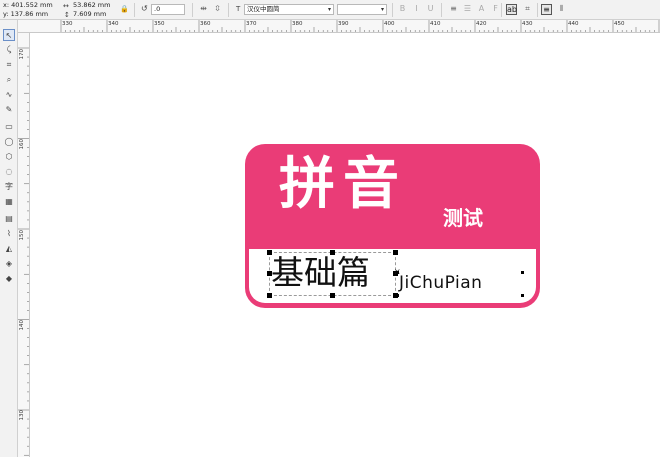  I want to click on vruler-label: 130, so click(22, 415).